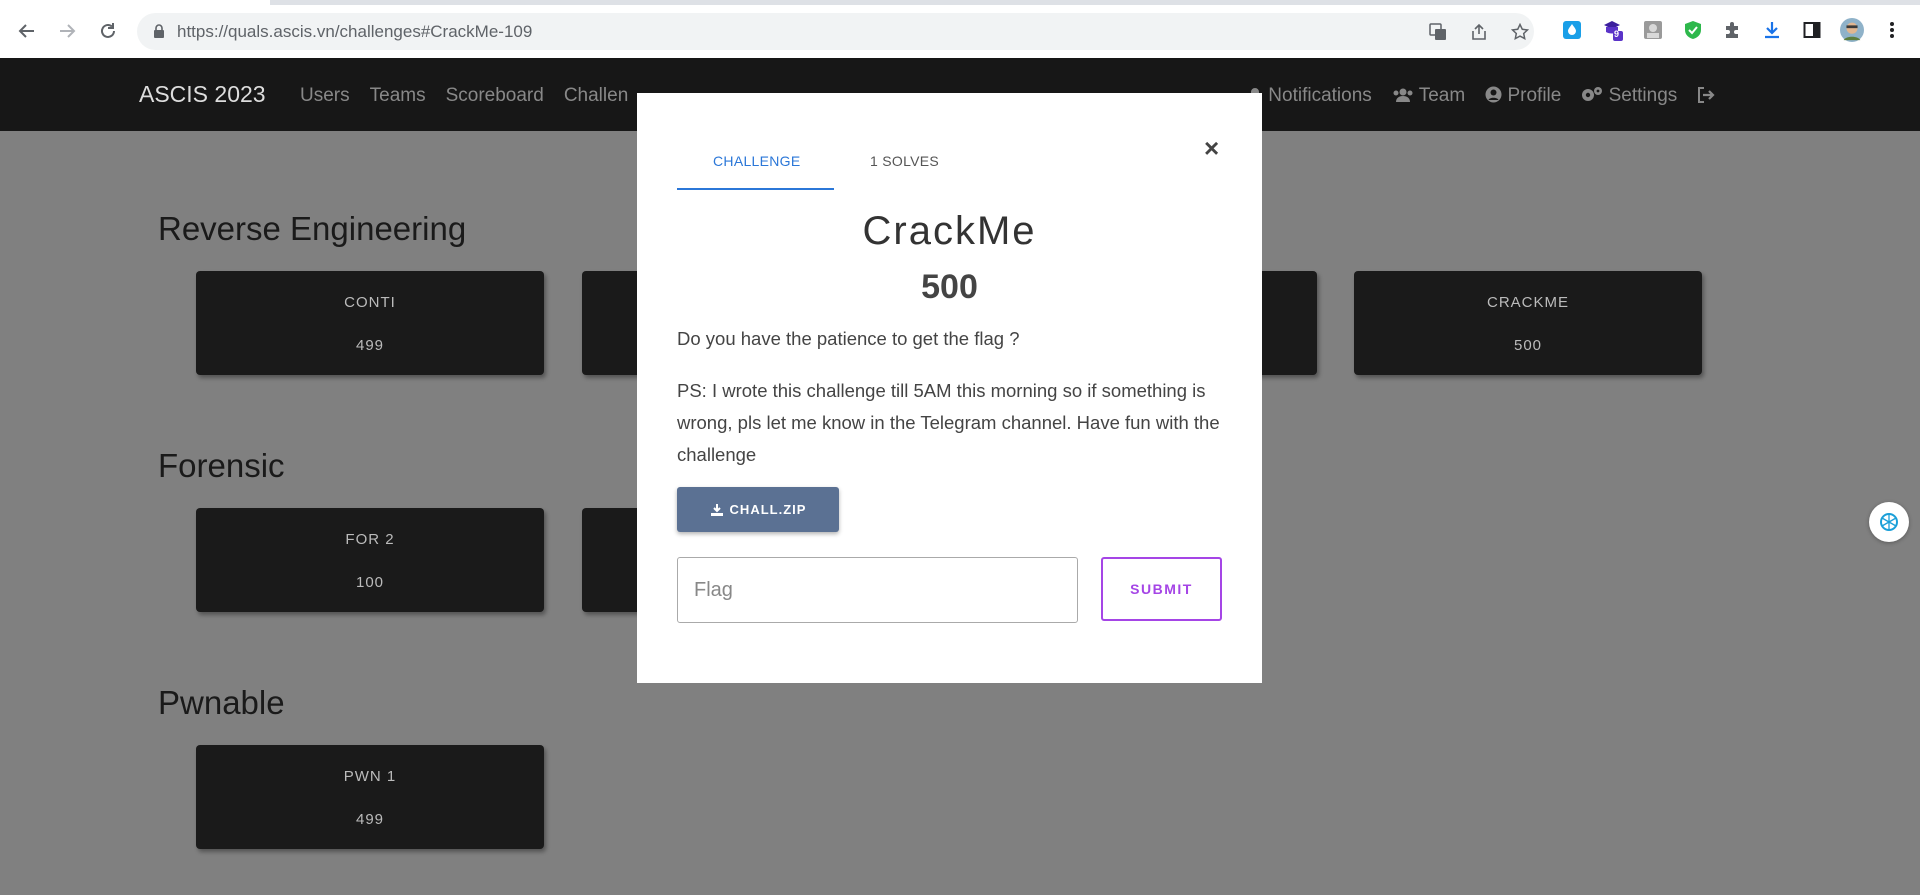  I want to click on nav-settings: Settings, so click(1629, 96).